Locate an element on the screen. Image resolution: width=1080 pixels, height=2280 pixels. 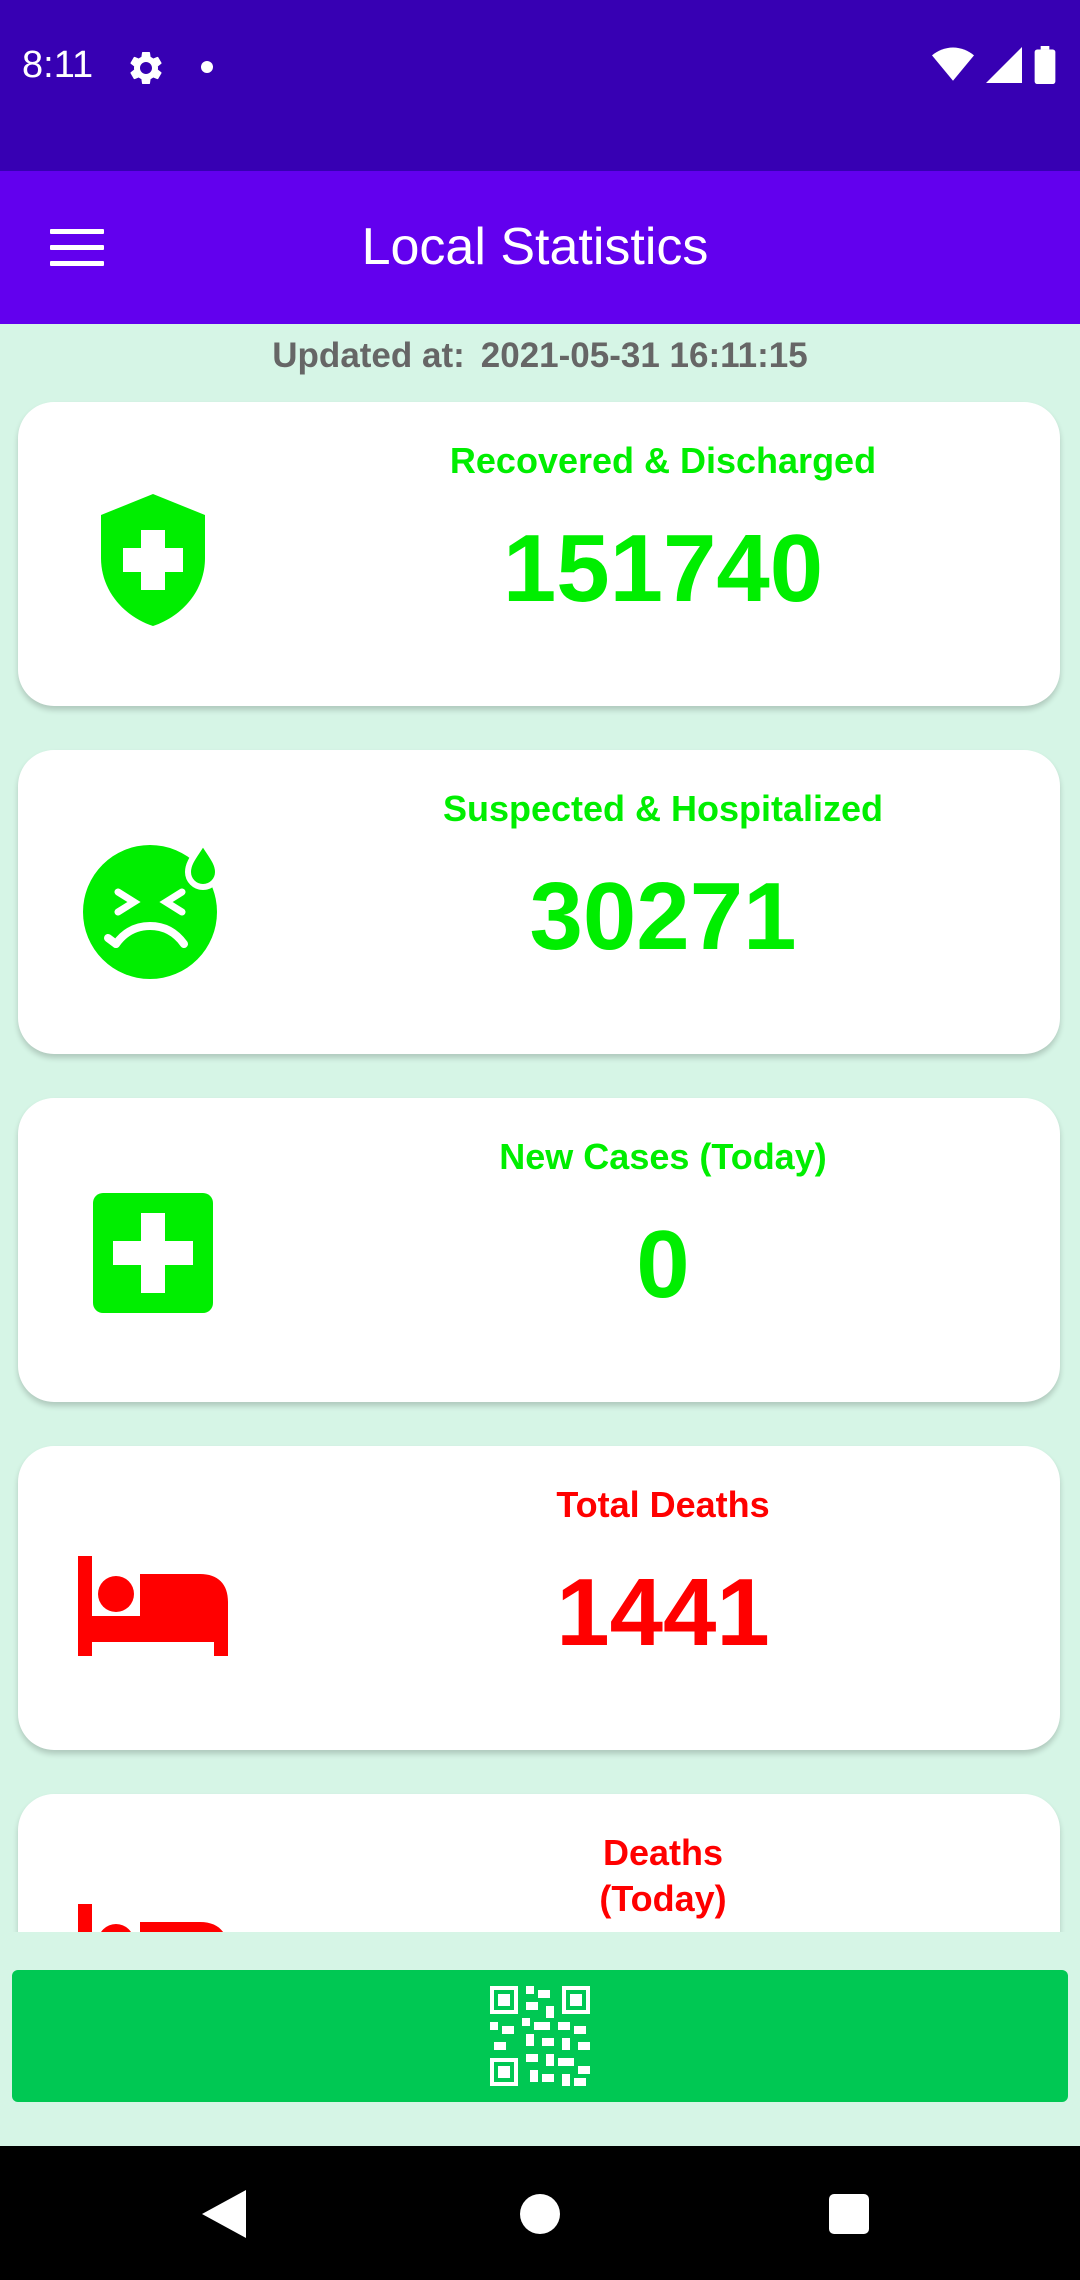
updated-at: Updated at: 2021-05-31 16:11:15 is located at coordinates (540, 356).